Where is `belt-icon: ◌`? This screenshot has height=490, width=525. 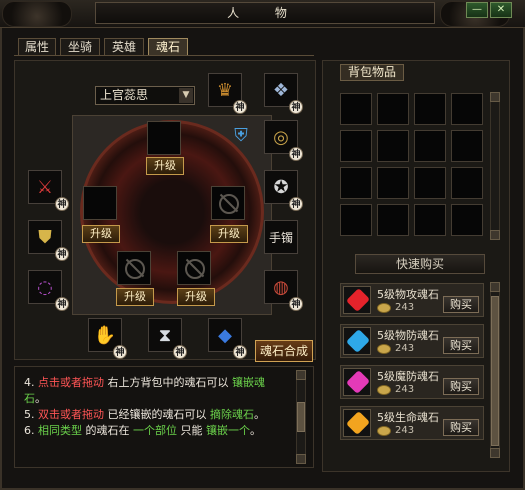
belt-icon: ◌ is located at coordinates (45, 287).